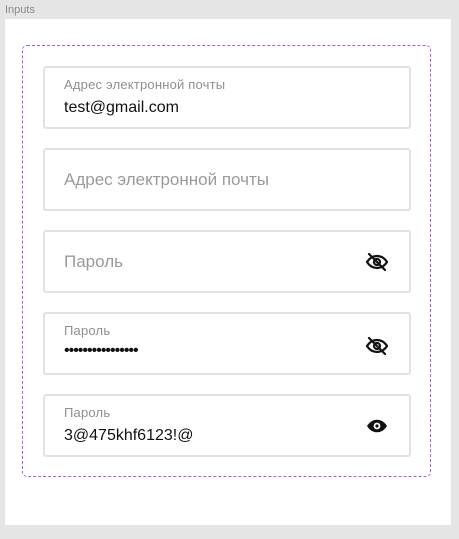 This screenshot has width=459, height=539. I want to click on email-field-filled: Адрес электронной почты test@gmail.com, so click(227, 97).